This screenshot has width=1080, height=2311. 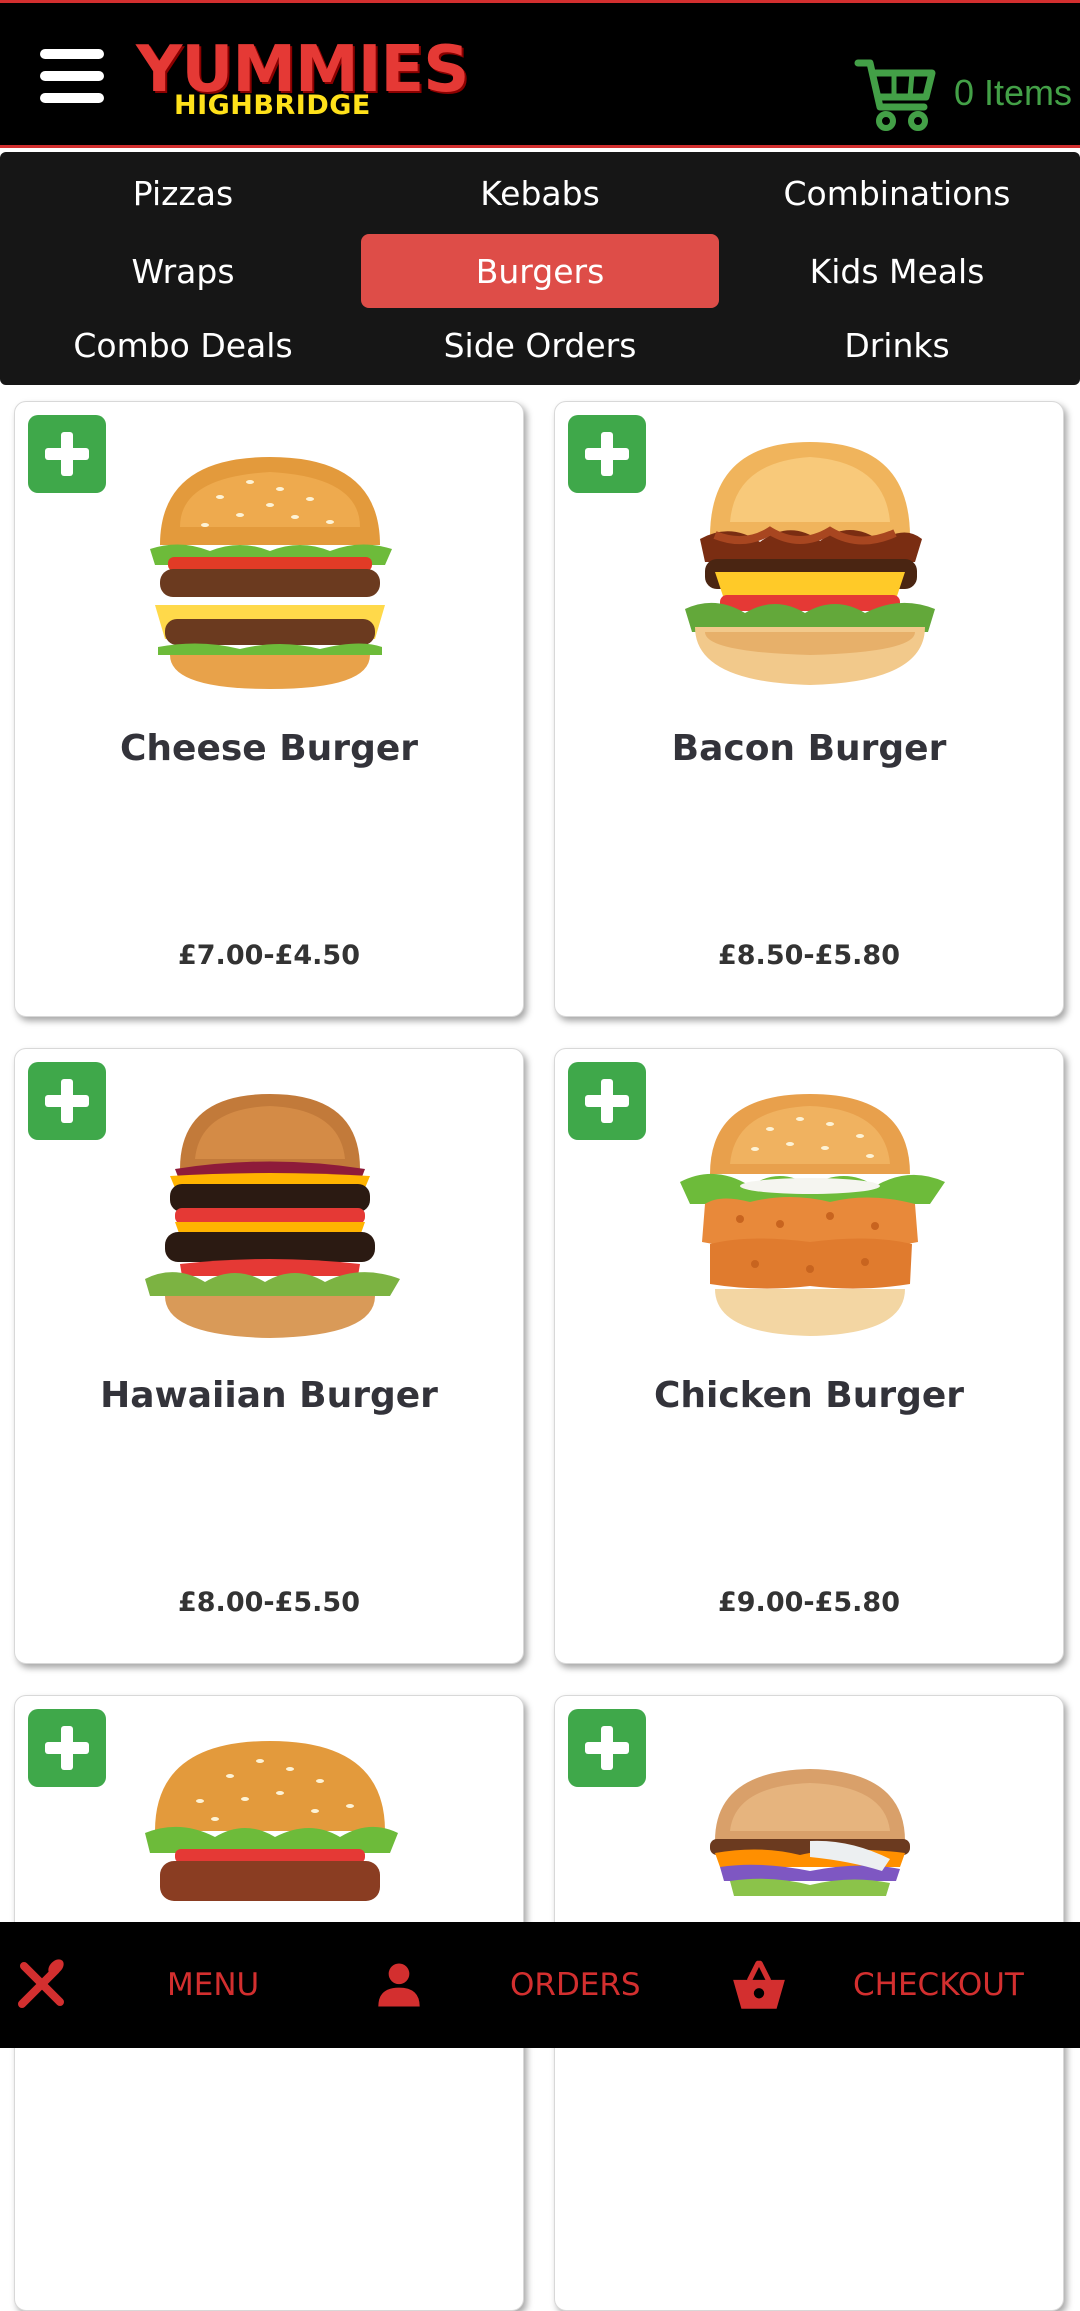 I want to click on category-tab-burgers: Burgers, so click(x=540, y=271).